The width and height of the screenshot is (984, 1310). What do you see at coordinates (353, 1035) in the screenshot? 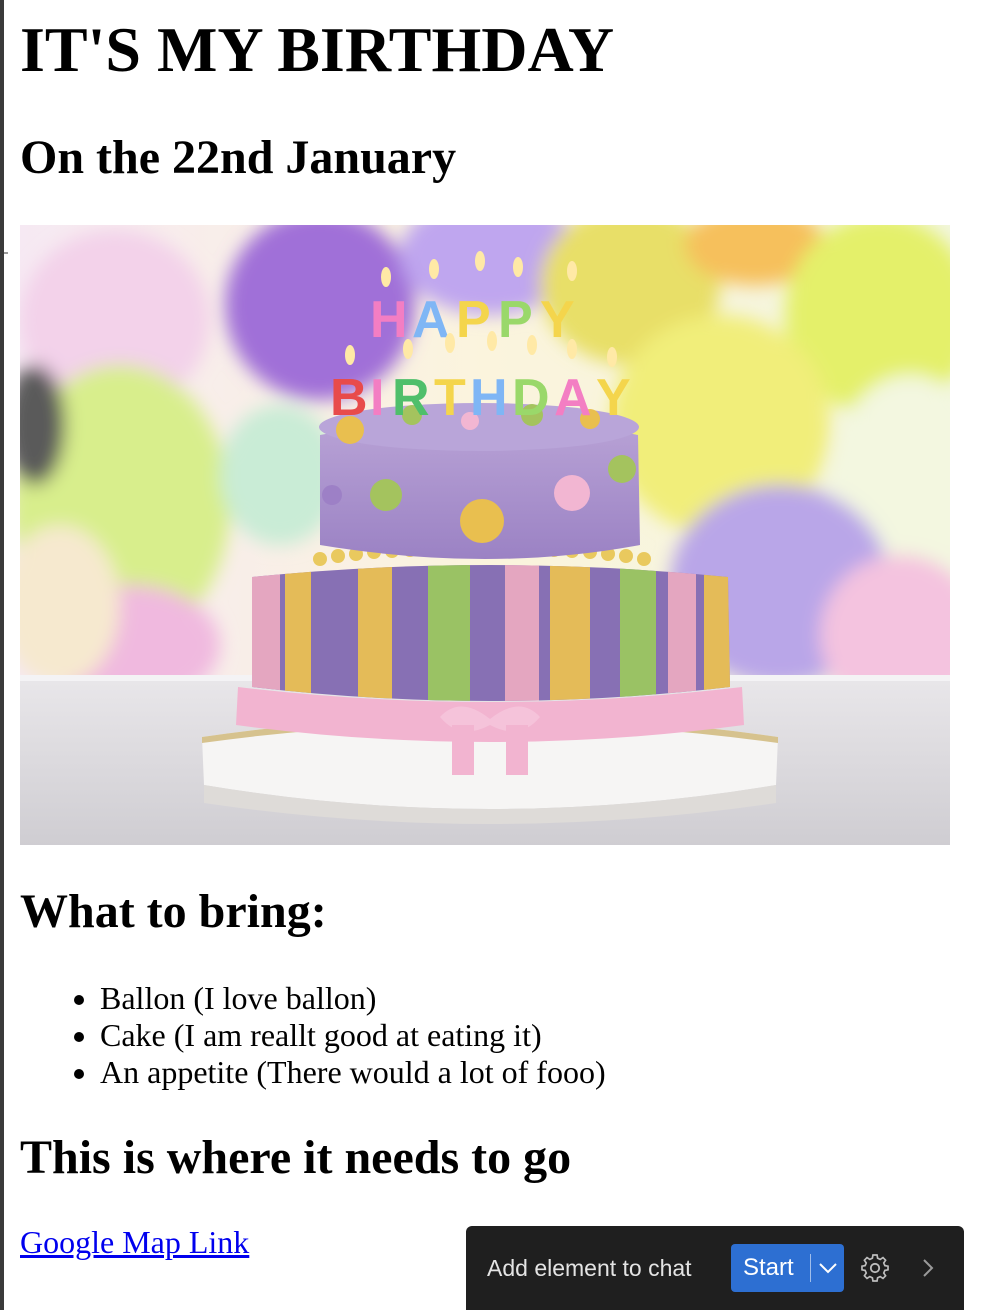
I see `list-item: Cake (I am reallt good at eating it)` at bounding box center [353, 1035].